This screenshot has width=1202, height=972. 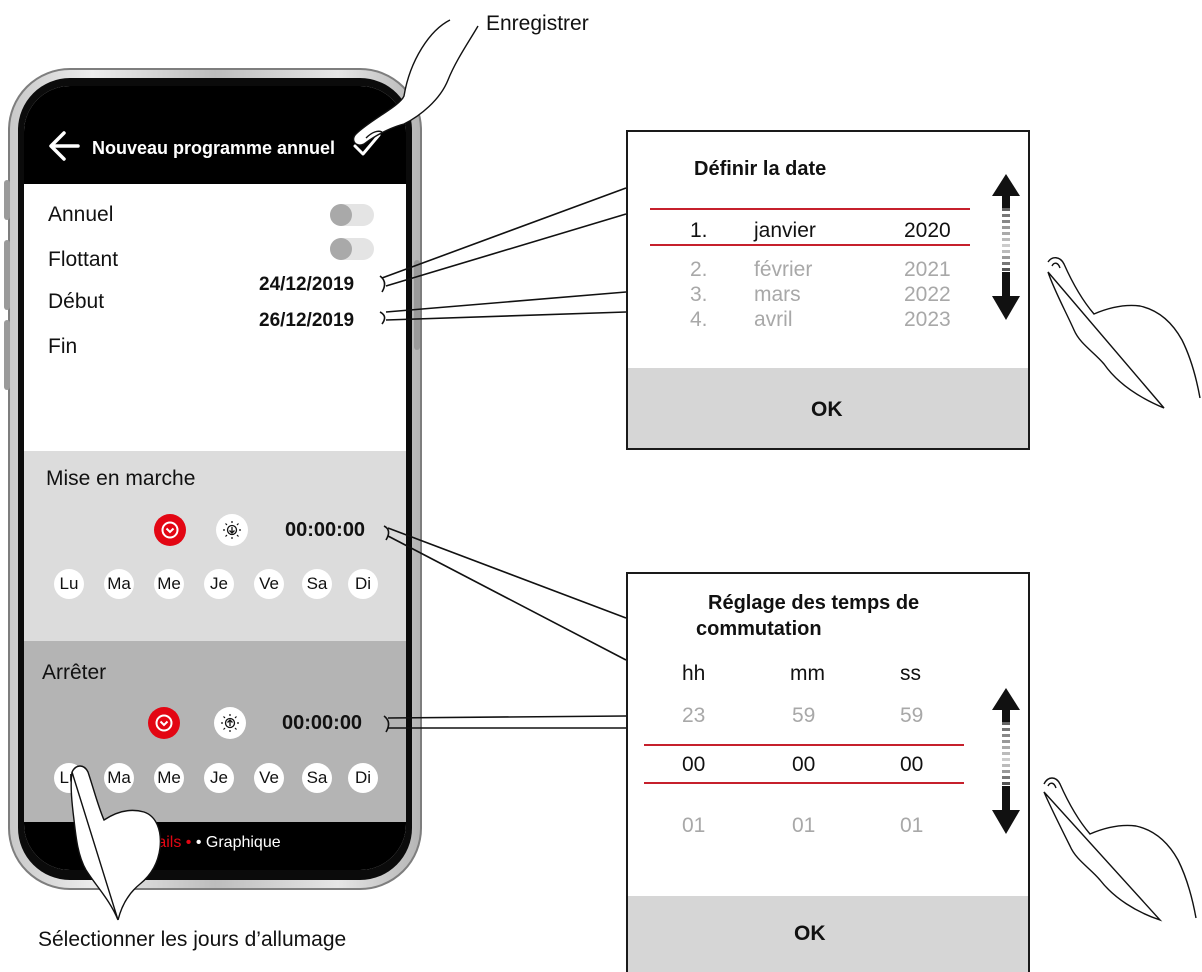 I want to click on time-connector, so click(x=505, y=629).